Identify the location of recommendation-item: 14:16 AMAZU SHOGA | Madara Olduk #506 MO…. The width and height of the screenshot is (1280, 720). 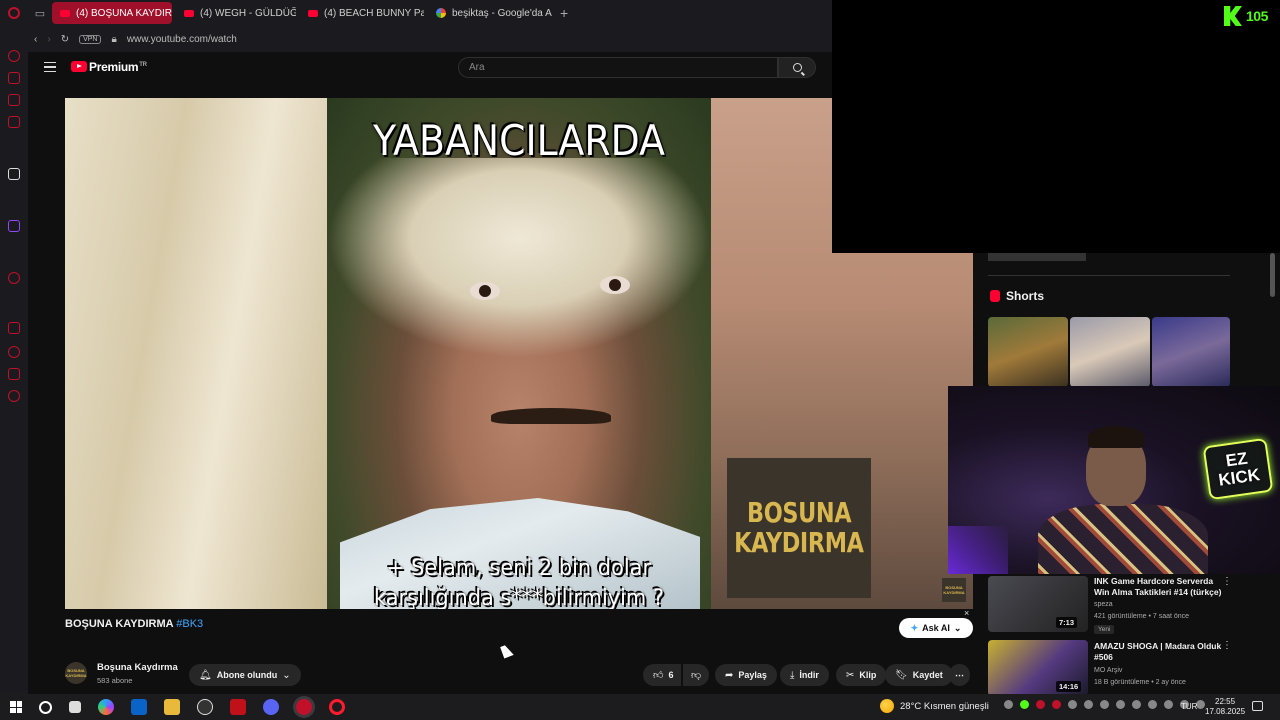
(1130, 668).